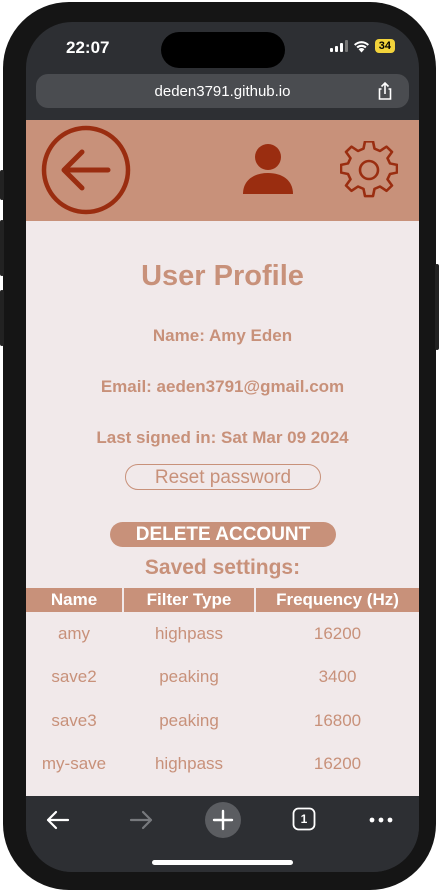  Describe the element at coordinates (141, 820) in the screenshot. I see `forward-arrow-icon` at that location.